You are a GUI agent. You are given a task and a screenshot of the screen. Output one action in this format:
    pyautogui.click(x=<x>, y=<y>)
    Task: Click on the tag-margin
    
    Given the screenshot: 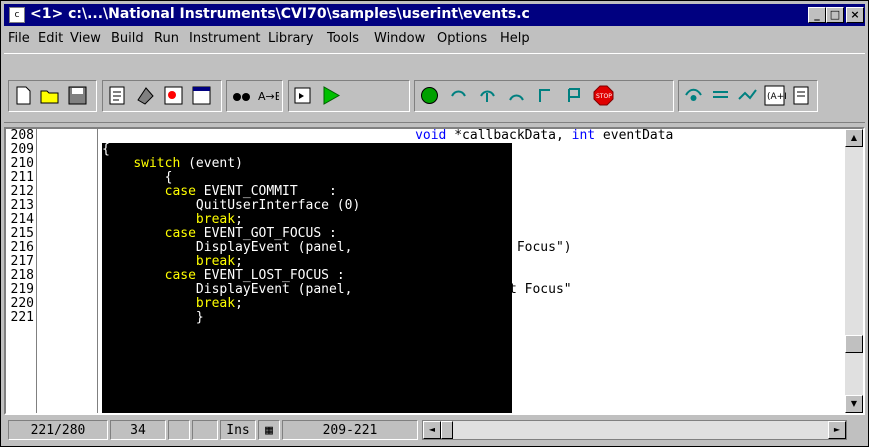 What is the action you would take?
    pyautogui.click(x=67, y=271)
    